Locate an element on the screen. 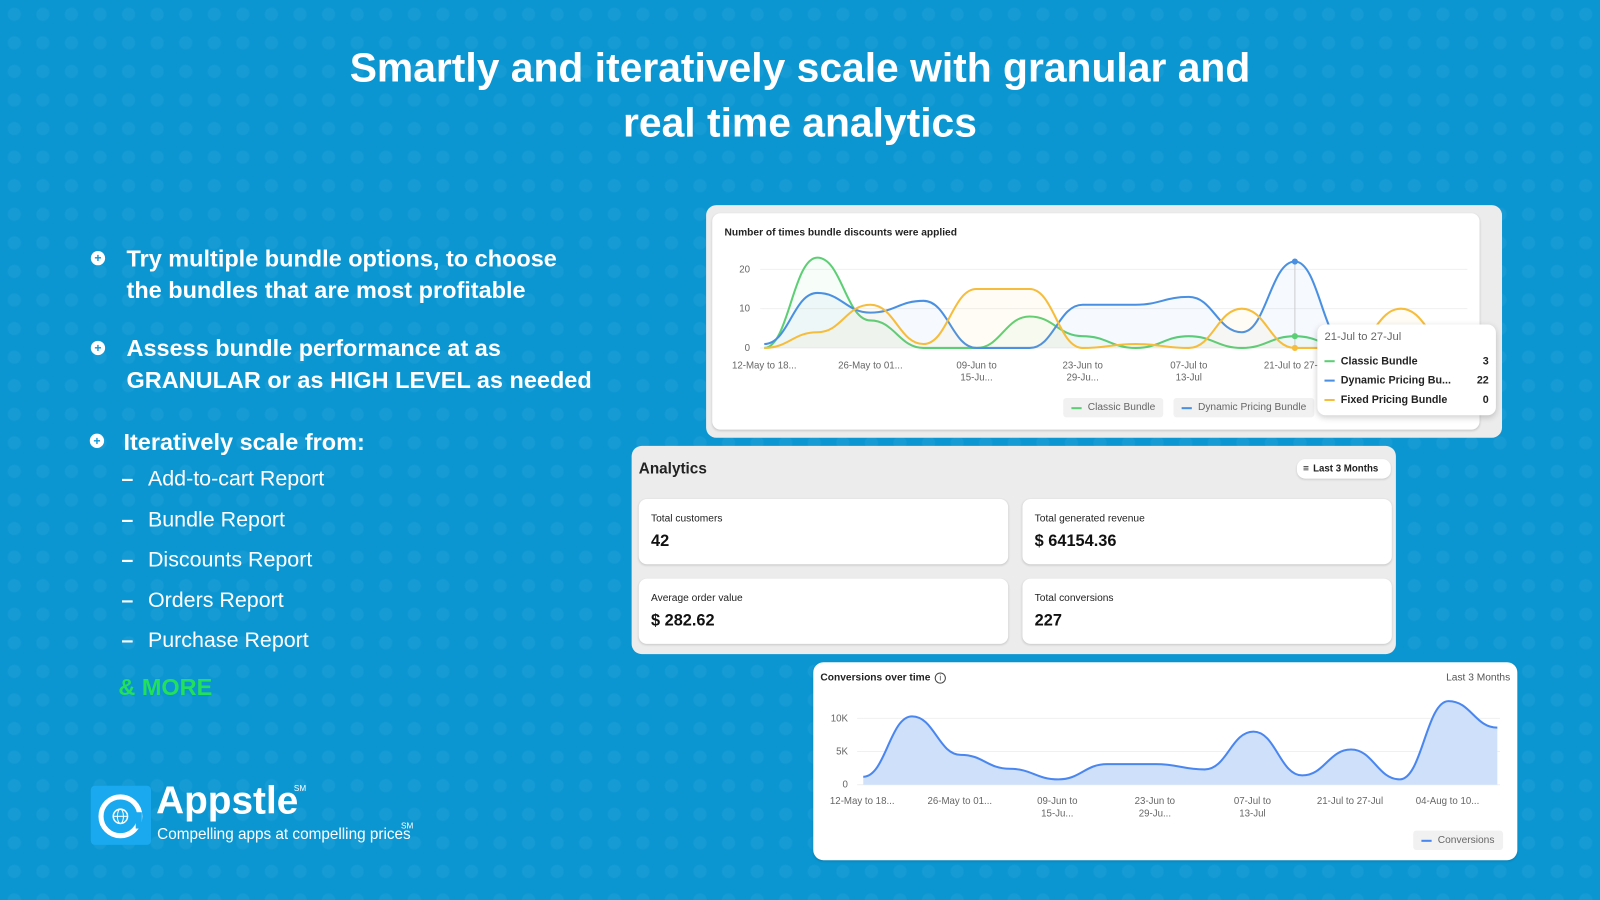 The height and width of the screenshot is (900, 1600). legend-conversions: Conversions is located at coordinates (1458, 840).